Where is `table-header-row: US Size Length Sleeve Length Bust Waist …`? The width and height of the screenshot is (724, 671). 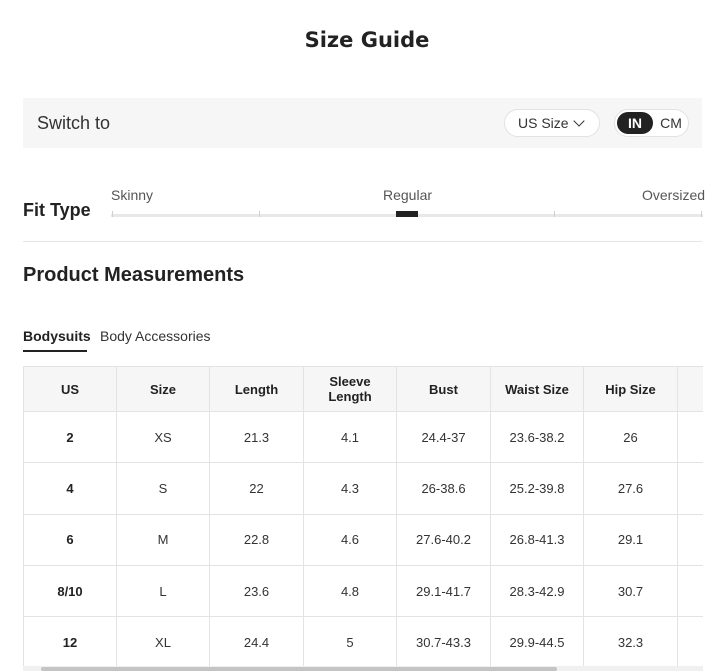
table-header-row: US Size Length Sleeve Length Bust Waist … is located at coordinates (363, 389).